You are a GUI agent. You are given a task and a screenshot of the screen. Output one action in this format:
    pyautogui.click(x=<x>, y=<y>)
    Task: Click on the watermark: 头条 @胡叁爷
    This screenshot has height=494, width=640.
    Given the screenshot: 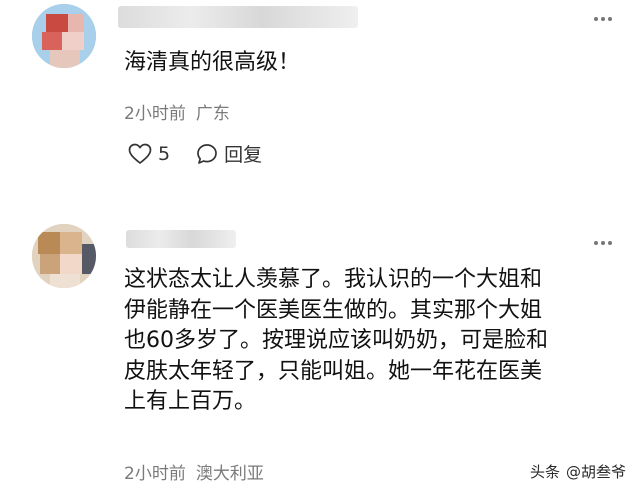 What is the action you would take?
    pyautogui.click(x=578, y=471)
    